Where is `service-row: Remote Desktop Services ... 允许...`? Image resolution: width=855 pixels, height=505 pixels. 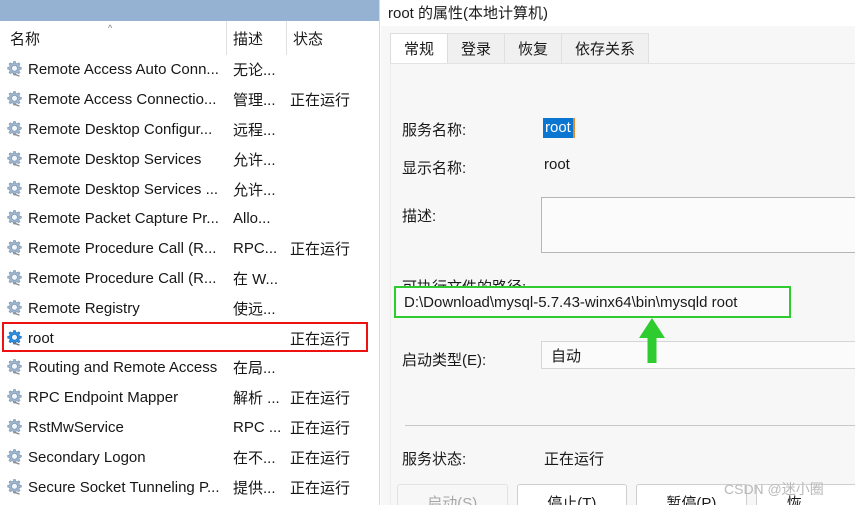
service-row: Remote Desktop Services ... 允许... is located at coordinates (189, 189).